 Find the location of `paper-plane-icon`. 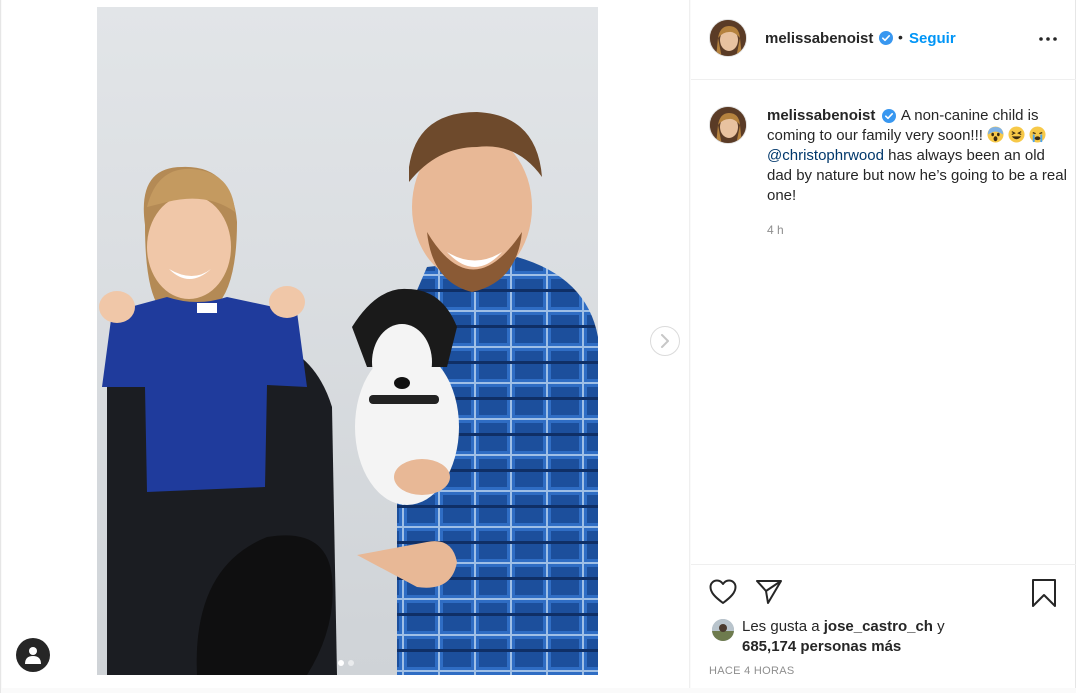

paper-plane-icon is located at coordinates (769, 592).